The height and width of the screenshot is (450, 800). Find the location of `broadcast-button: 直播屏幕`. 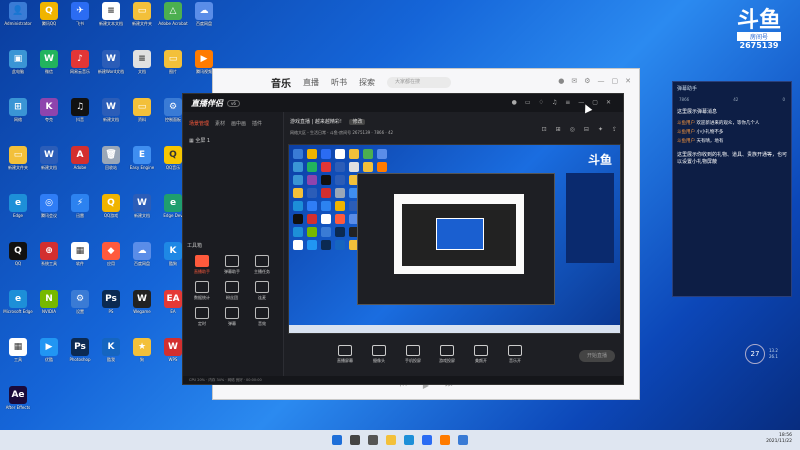

broadcast-button: 直播屏幕 is located at coordinates (345, 354).